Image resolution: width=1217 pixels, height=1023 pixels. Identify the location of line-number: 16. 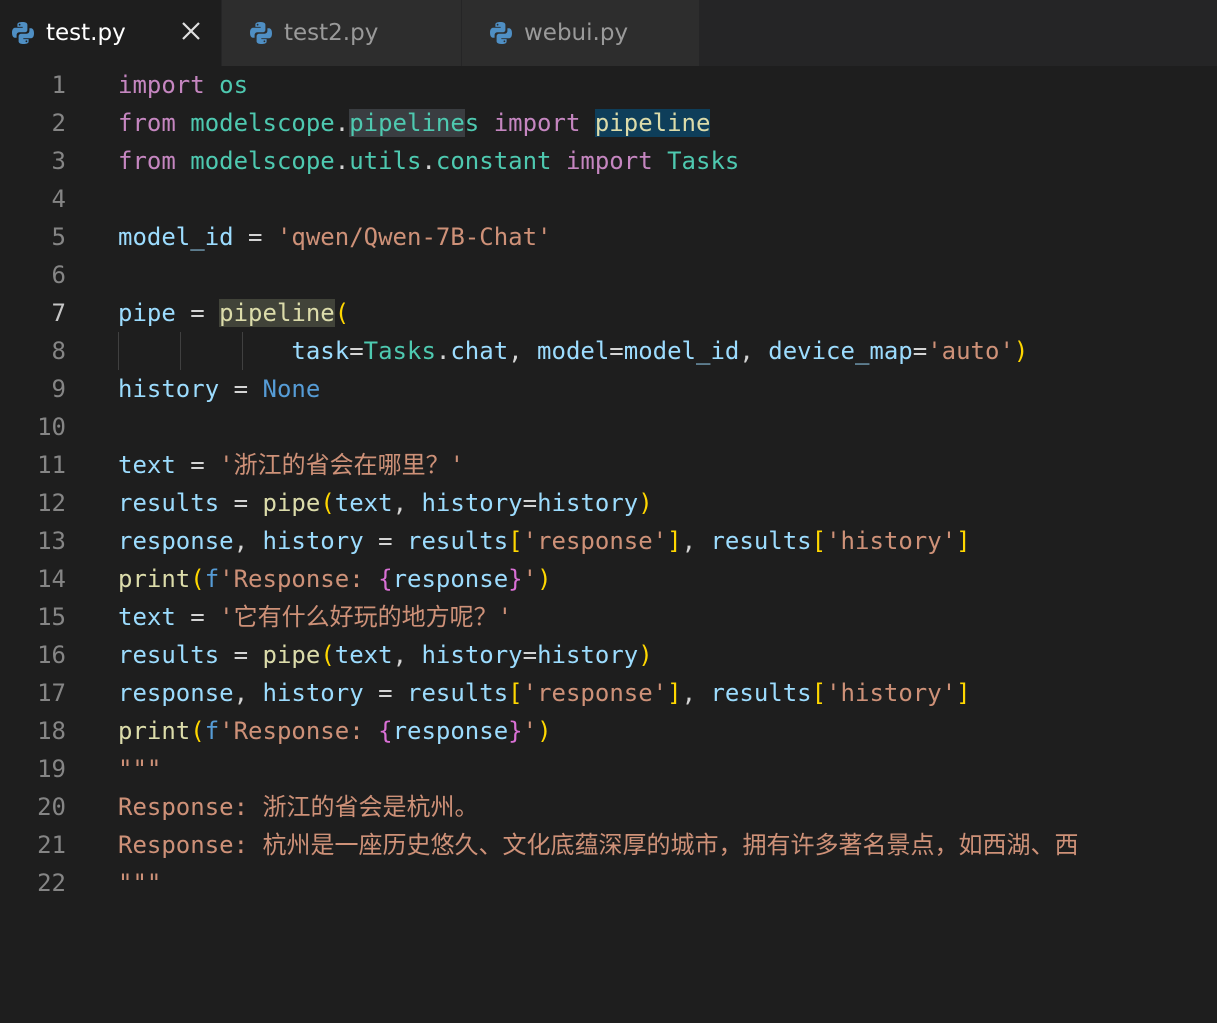
(51, 655).